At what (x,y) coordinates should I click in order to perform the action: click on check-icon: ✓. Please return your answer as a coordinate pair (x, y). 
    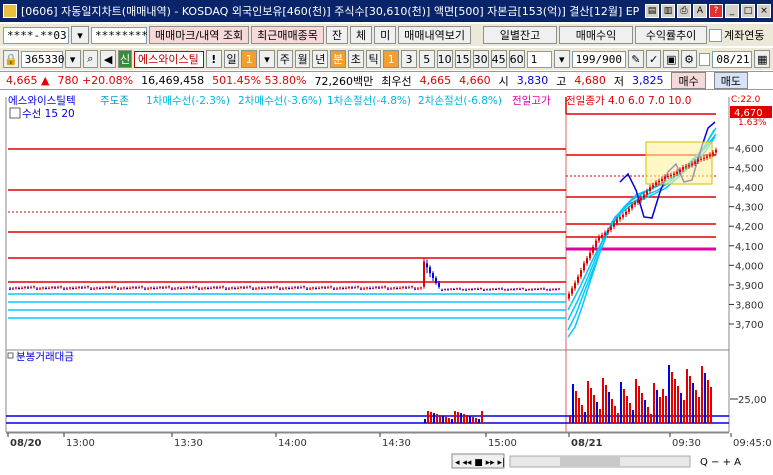
    Looking at the image, I should click on (653, 59).